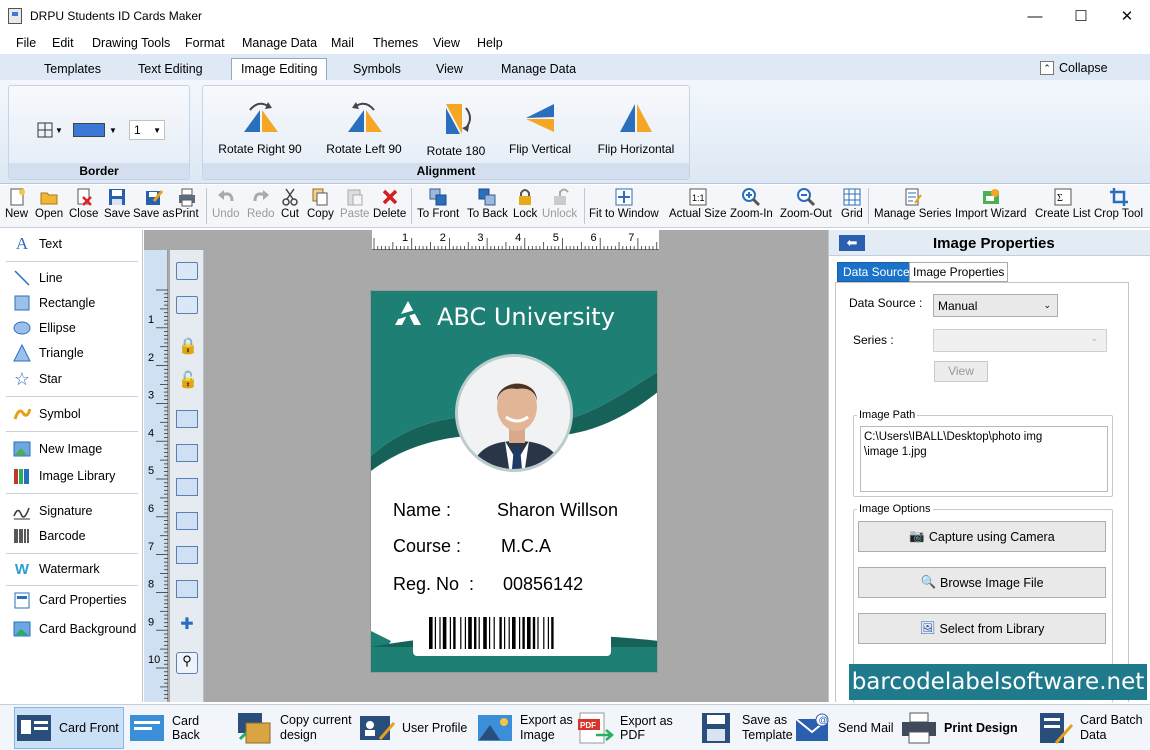 Image resolution: width=1150 pixels, height=750 pixels. What do you see at coordinates (53, 303) in the screenshot?
I see `rectangle-tool: Rectangle` at bounding box center [53, 303].